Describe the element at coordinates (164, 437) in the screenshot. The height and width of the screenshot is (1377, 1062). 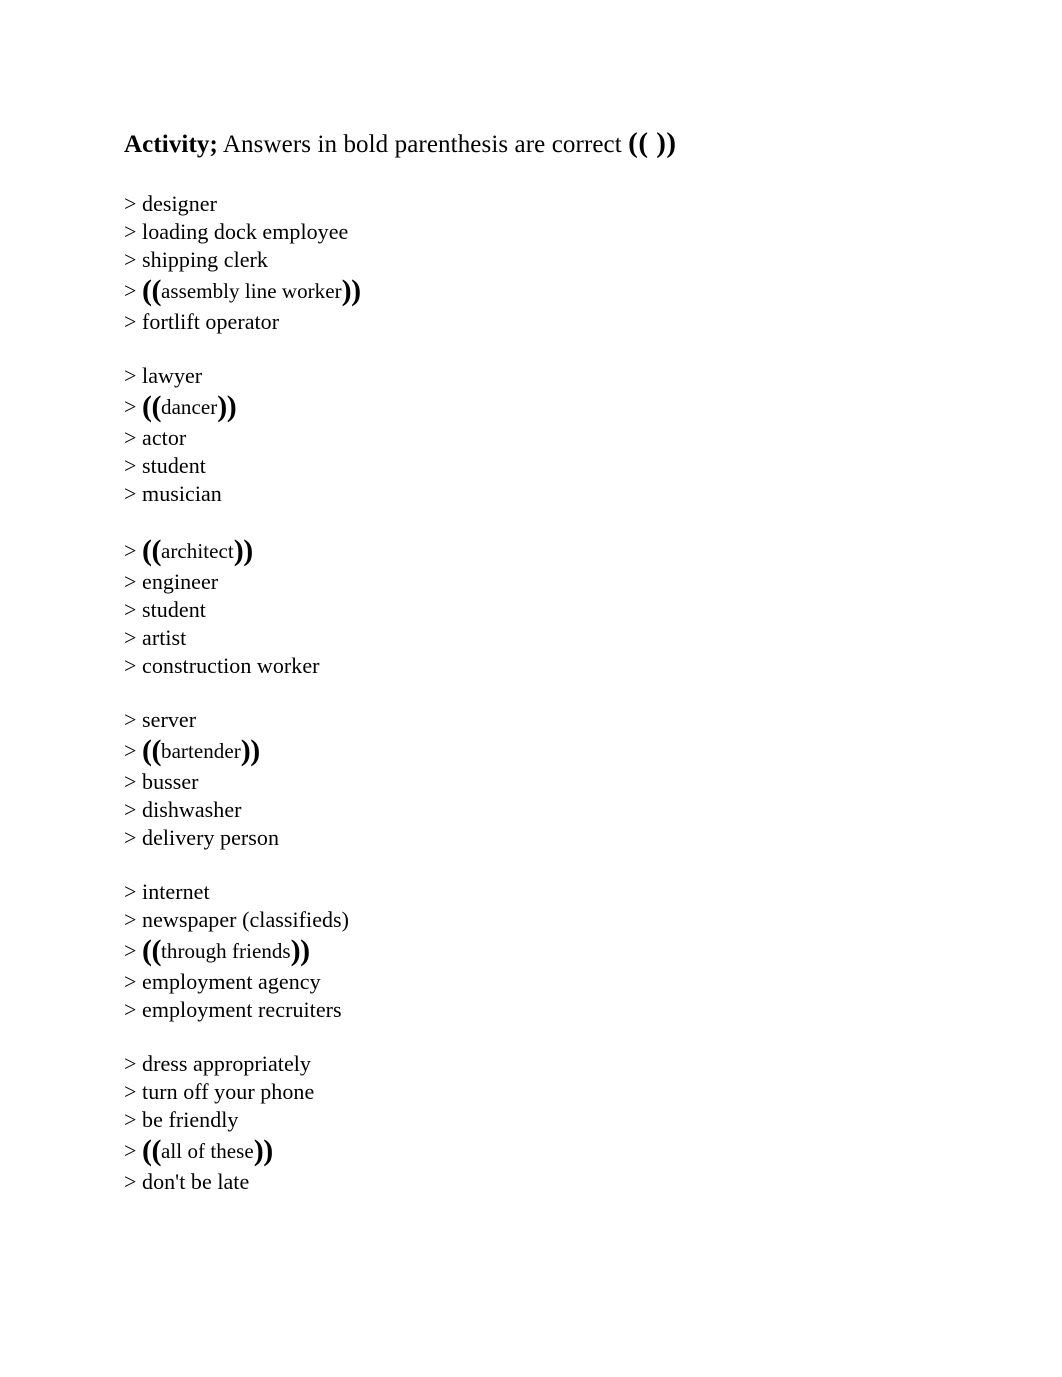
I see `option-label: actor` at that location.